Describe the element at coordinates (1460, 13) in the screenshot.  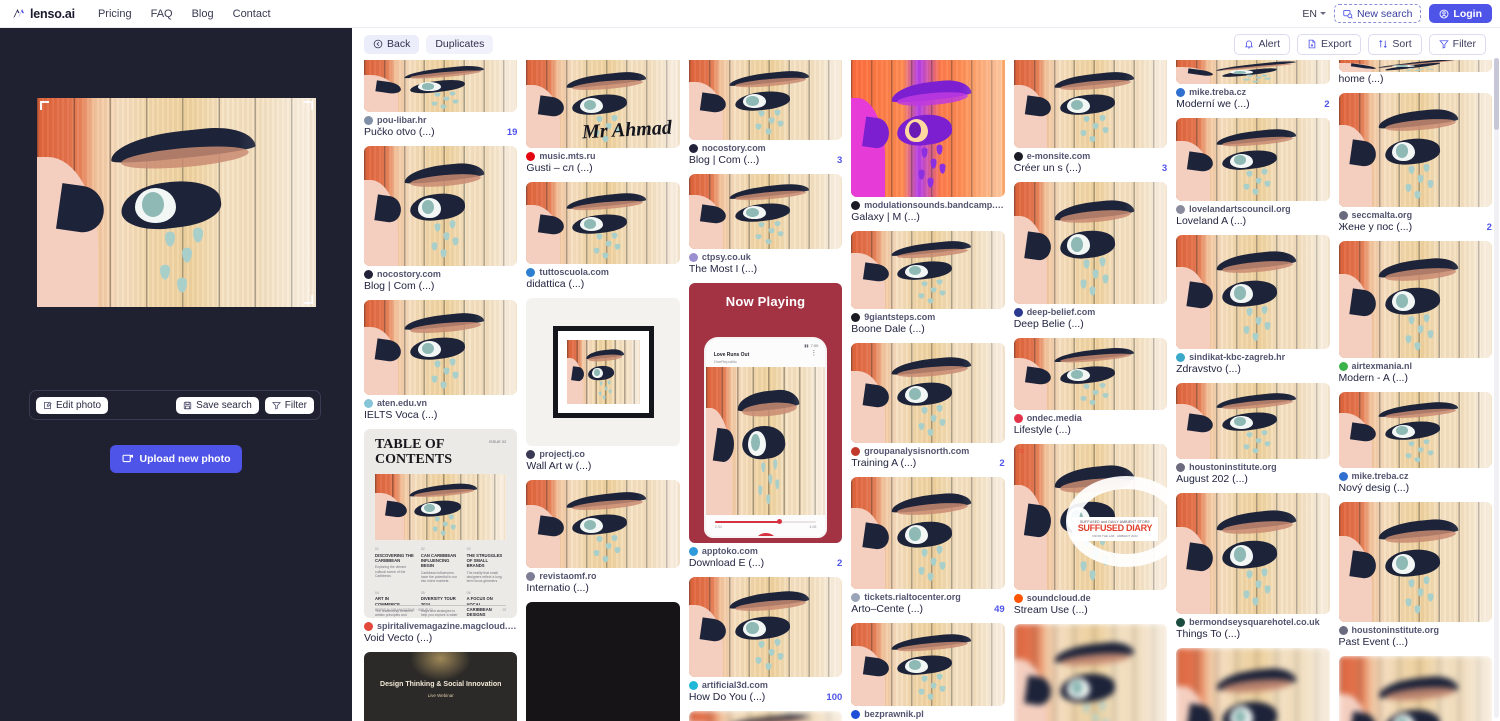
I see `login-button: Login` at that location.